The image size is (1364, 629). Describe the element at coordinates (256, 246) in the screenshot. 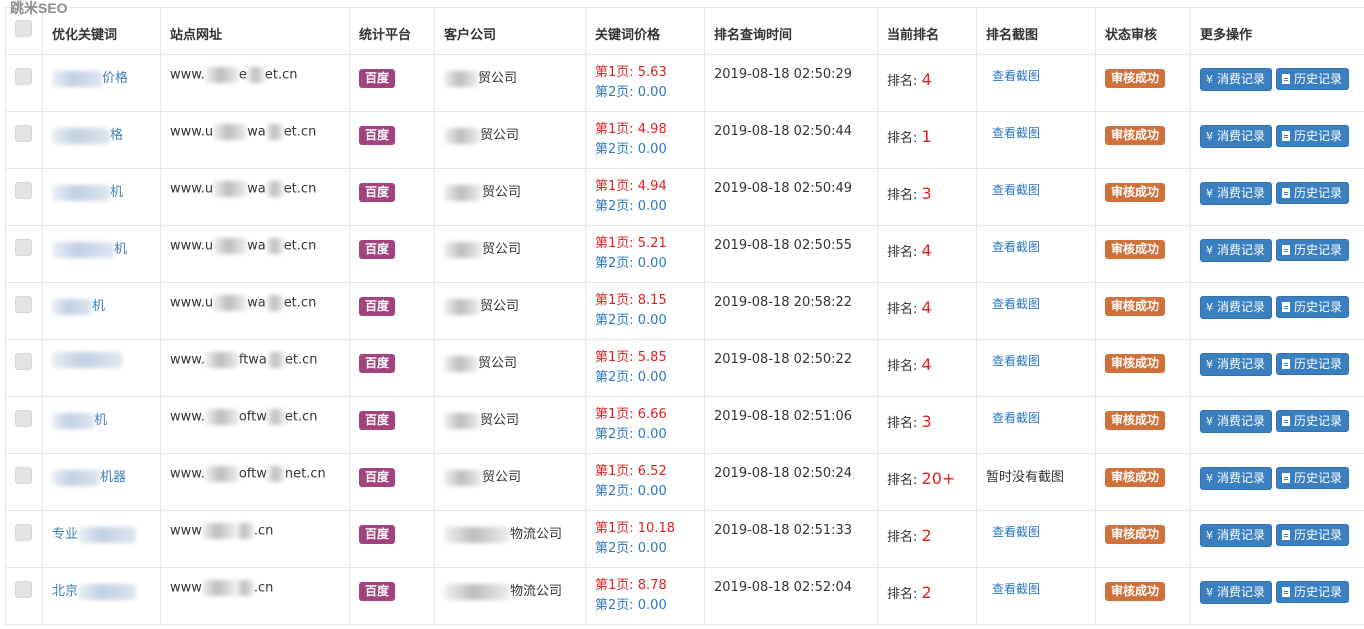

I see `site-url-middle: wa` at that location.